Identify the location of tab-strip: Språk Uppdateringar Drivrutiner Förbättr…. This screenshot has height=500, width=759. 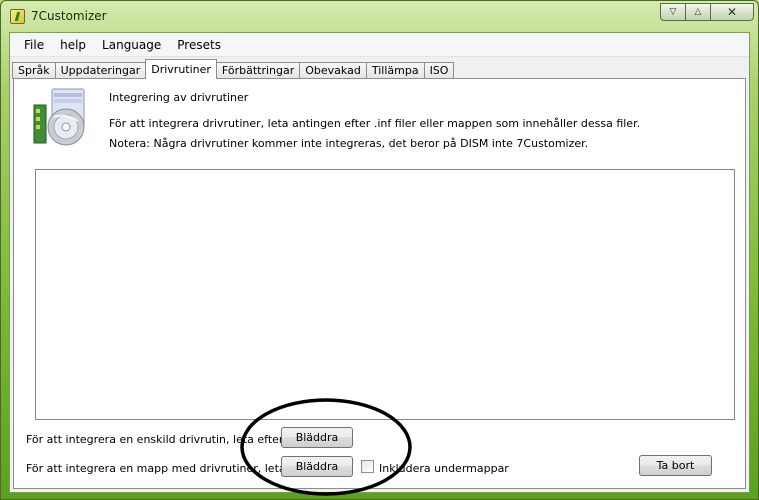
(233, 69).